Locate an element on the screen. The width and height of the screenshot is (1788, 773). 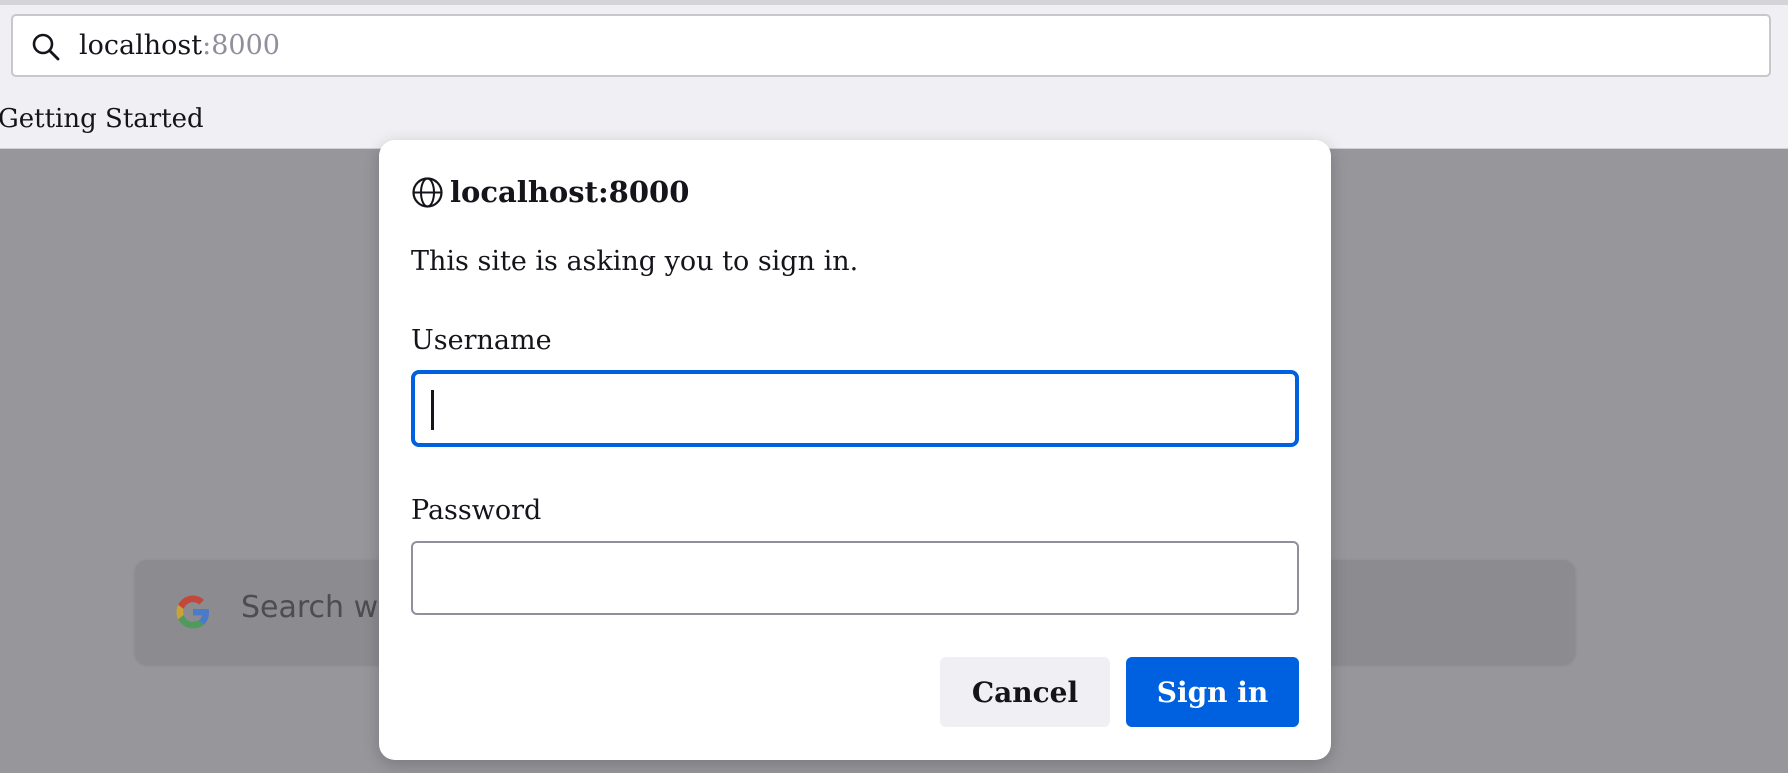
url-host: localhost is located at coordinates (141, 45).